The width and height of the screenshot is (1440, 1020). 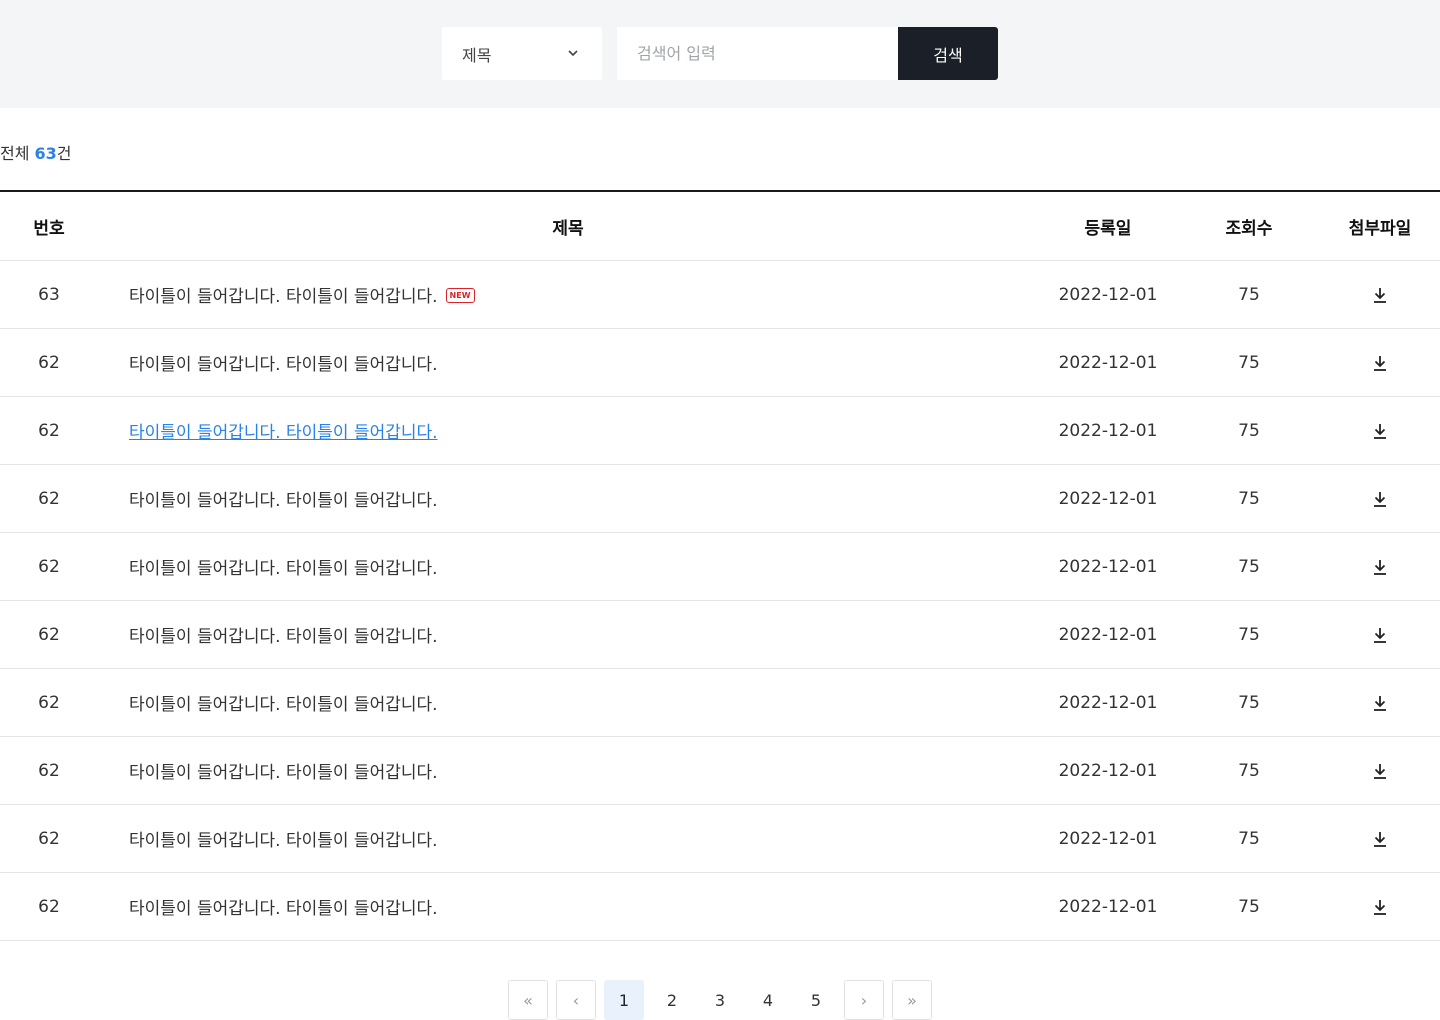 What do you see at coordinates (49, 294) in the screenshot?
I see `row-no: 63` at bounding box center [49, 294].